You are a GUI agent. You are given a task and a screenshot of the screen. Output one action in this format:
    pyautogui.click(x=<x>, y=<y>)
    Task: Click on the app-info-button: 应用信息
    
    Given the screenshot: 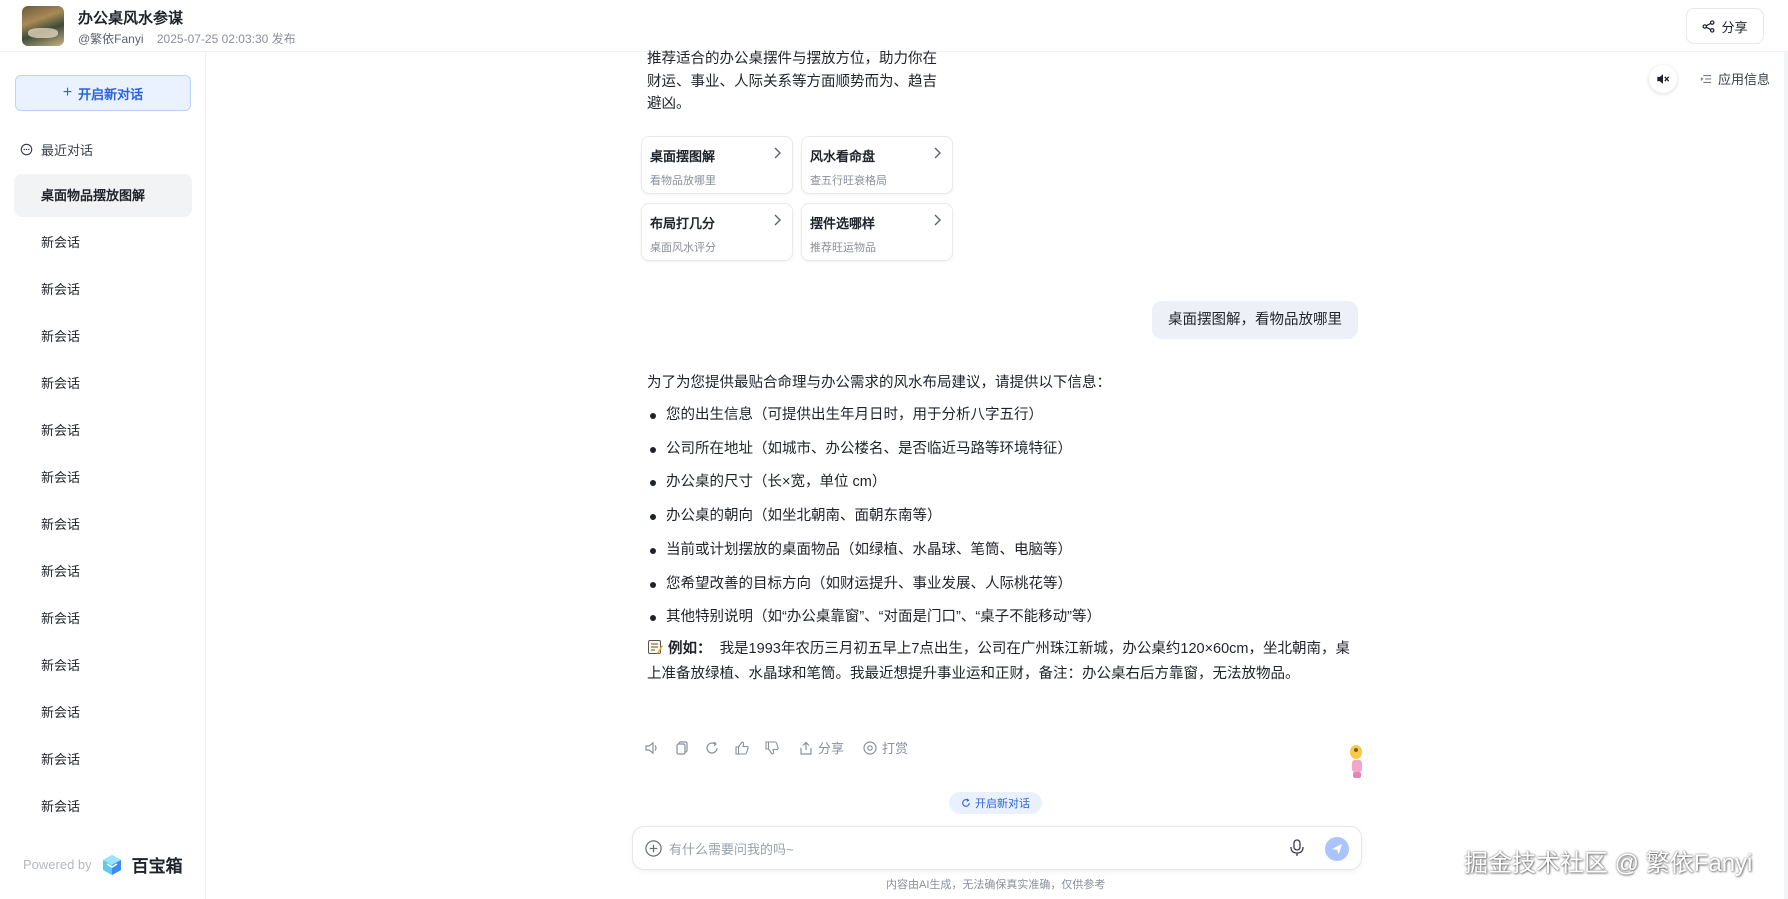 What is the action you would take?
    pyautogui.click(x=1735, y=78)
    